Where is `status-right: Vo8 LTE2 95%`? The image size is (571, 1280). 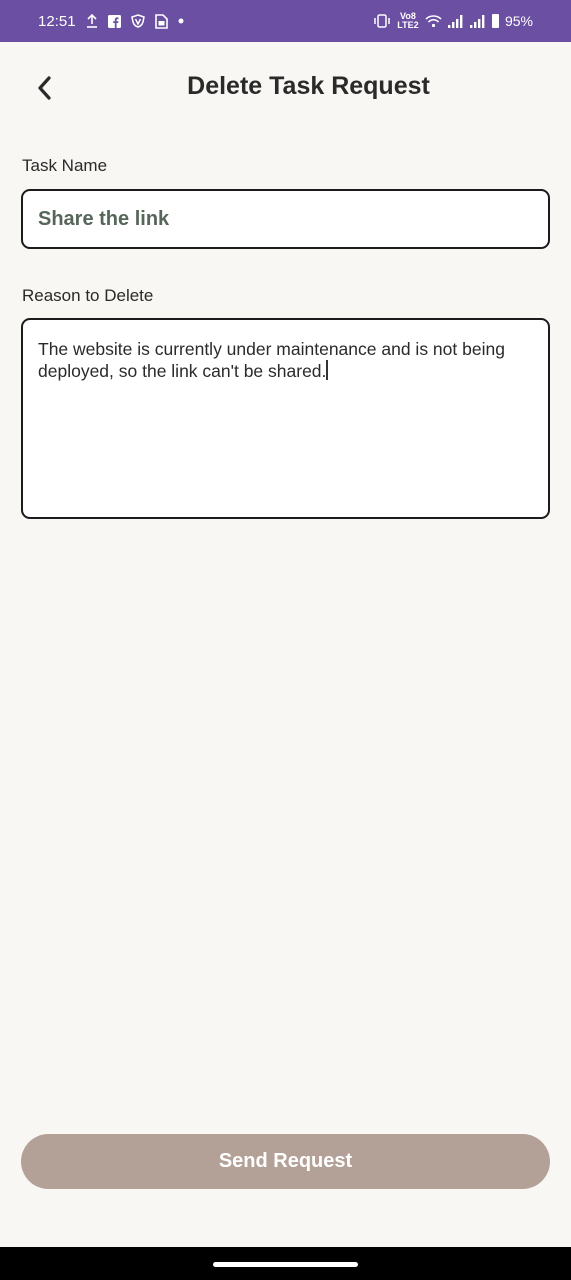
status-right: Vo8 LTE2 95% is located at coordinates (453, 20).